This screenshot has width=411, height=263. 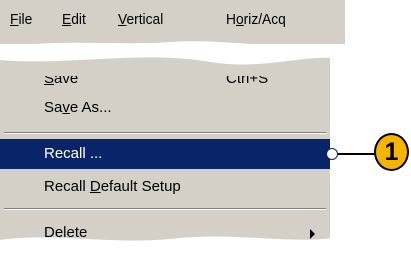 What do you see at coordinates (25, 19) in the screenshot?
I see `menu-file-rest: ile` at bounding box center [25, 19].